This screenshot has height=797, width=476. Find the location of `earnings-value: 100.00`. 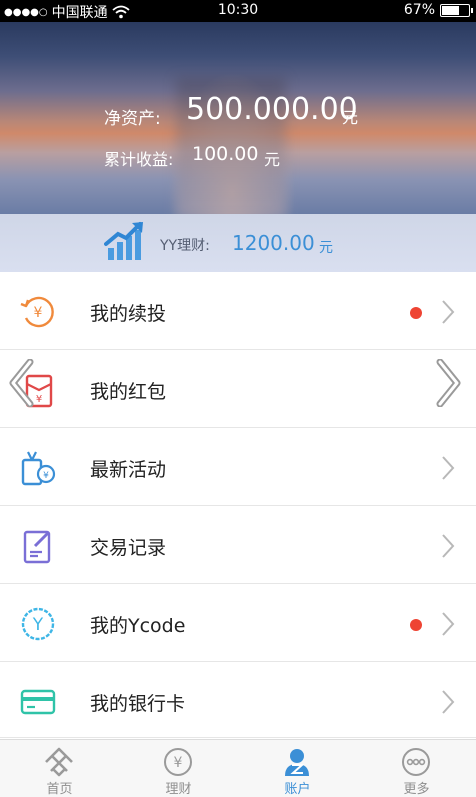

earnings-value: 100.00 is located at coordinates (225, 154).